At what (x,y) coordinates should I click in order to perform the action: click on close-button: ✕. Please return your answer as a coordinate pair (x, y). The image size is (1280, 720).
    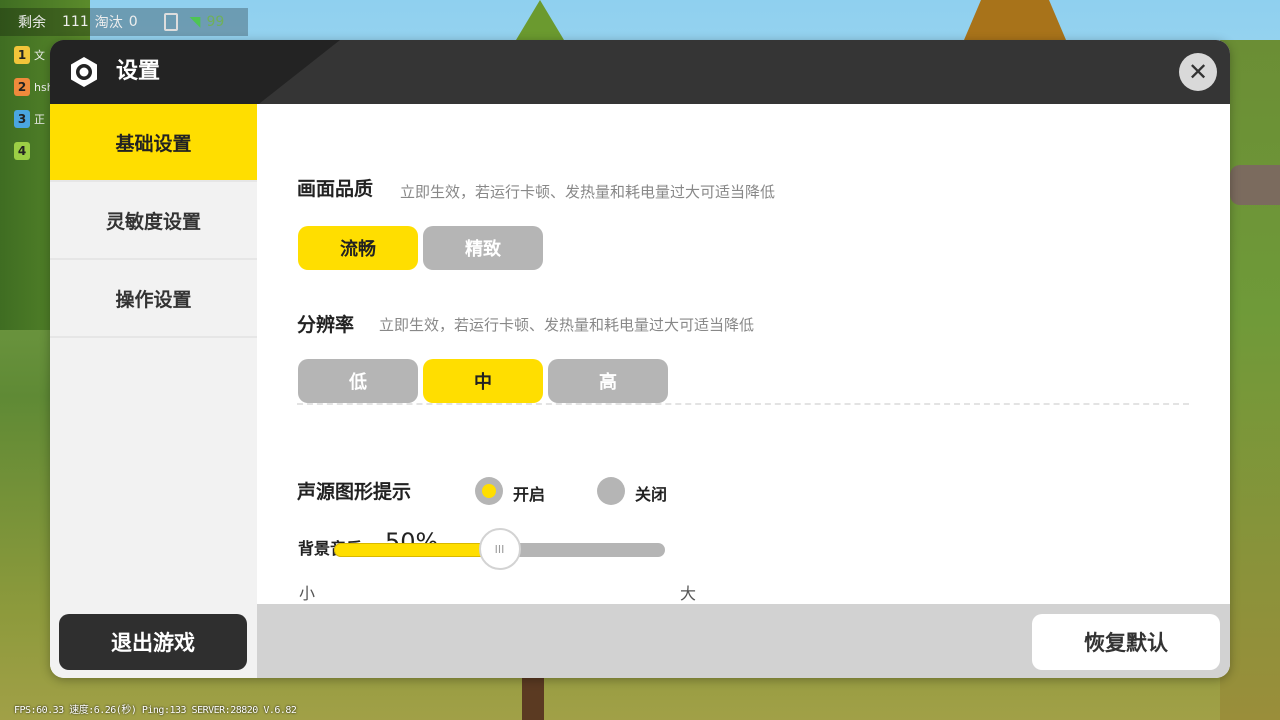
    Looking at the image, I should click on (1198, 72).